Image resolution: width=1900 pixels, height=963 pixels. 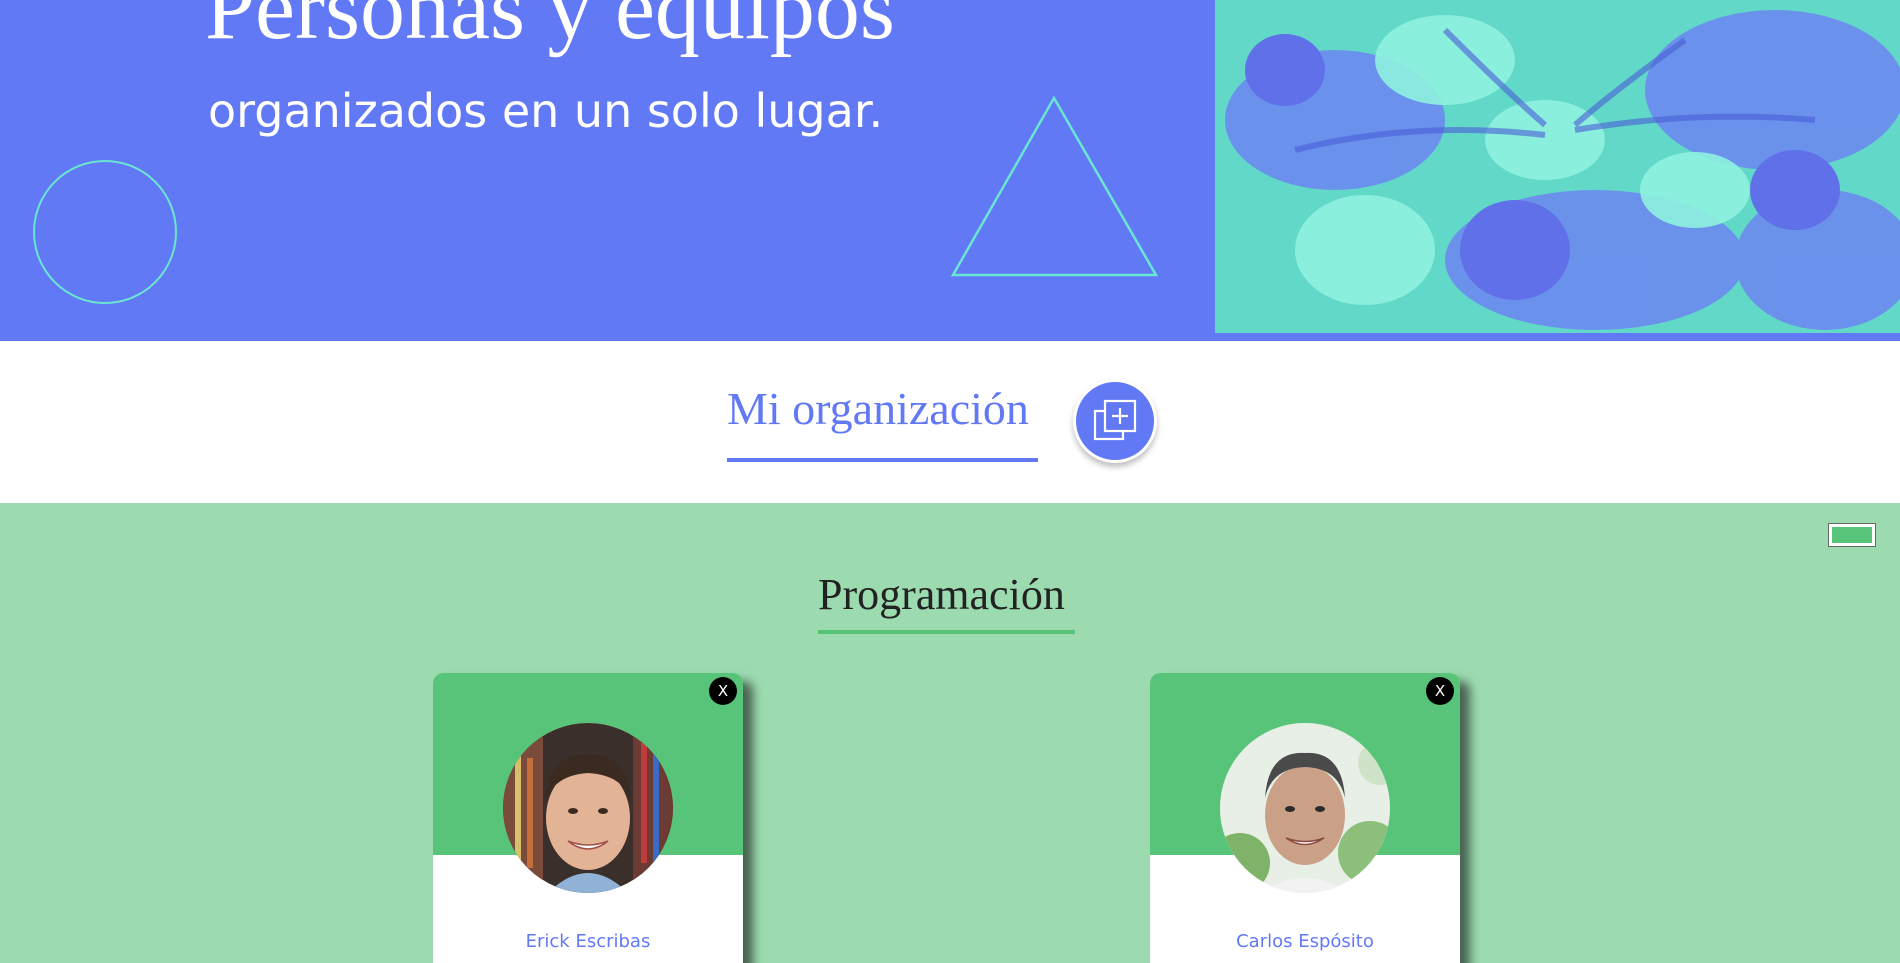 I want to click on add-copy-icon, so click(x=1115, y=420).